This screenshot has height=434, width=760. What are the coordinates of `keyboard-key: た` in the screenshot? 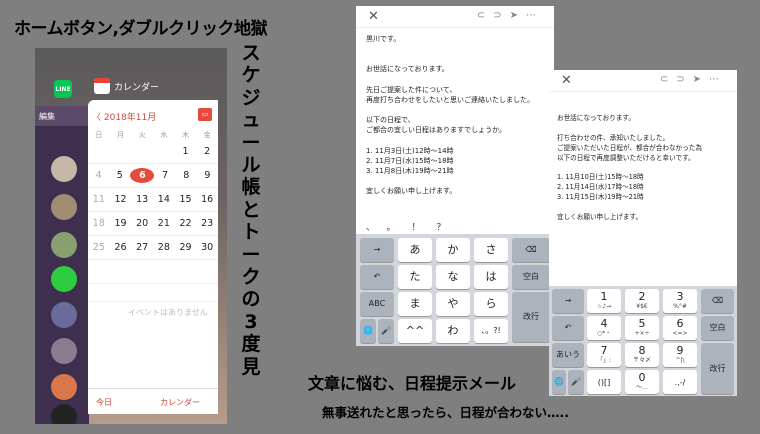 It's located at (415, 277).